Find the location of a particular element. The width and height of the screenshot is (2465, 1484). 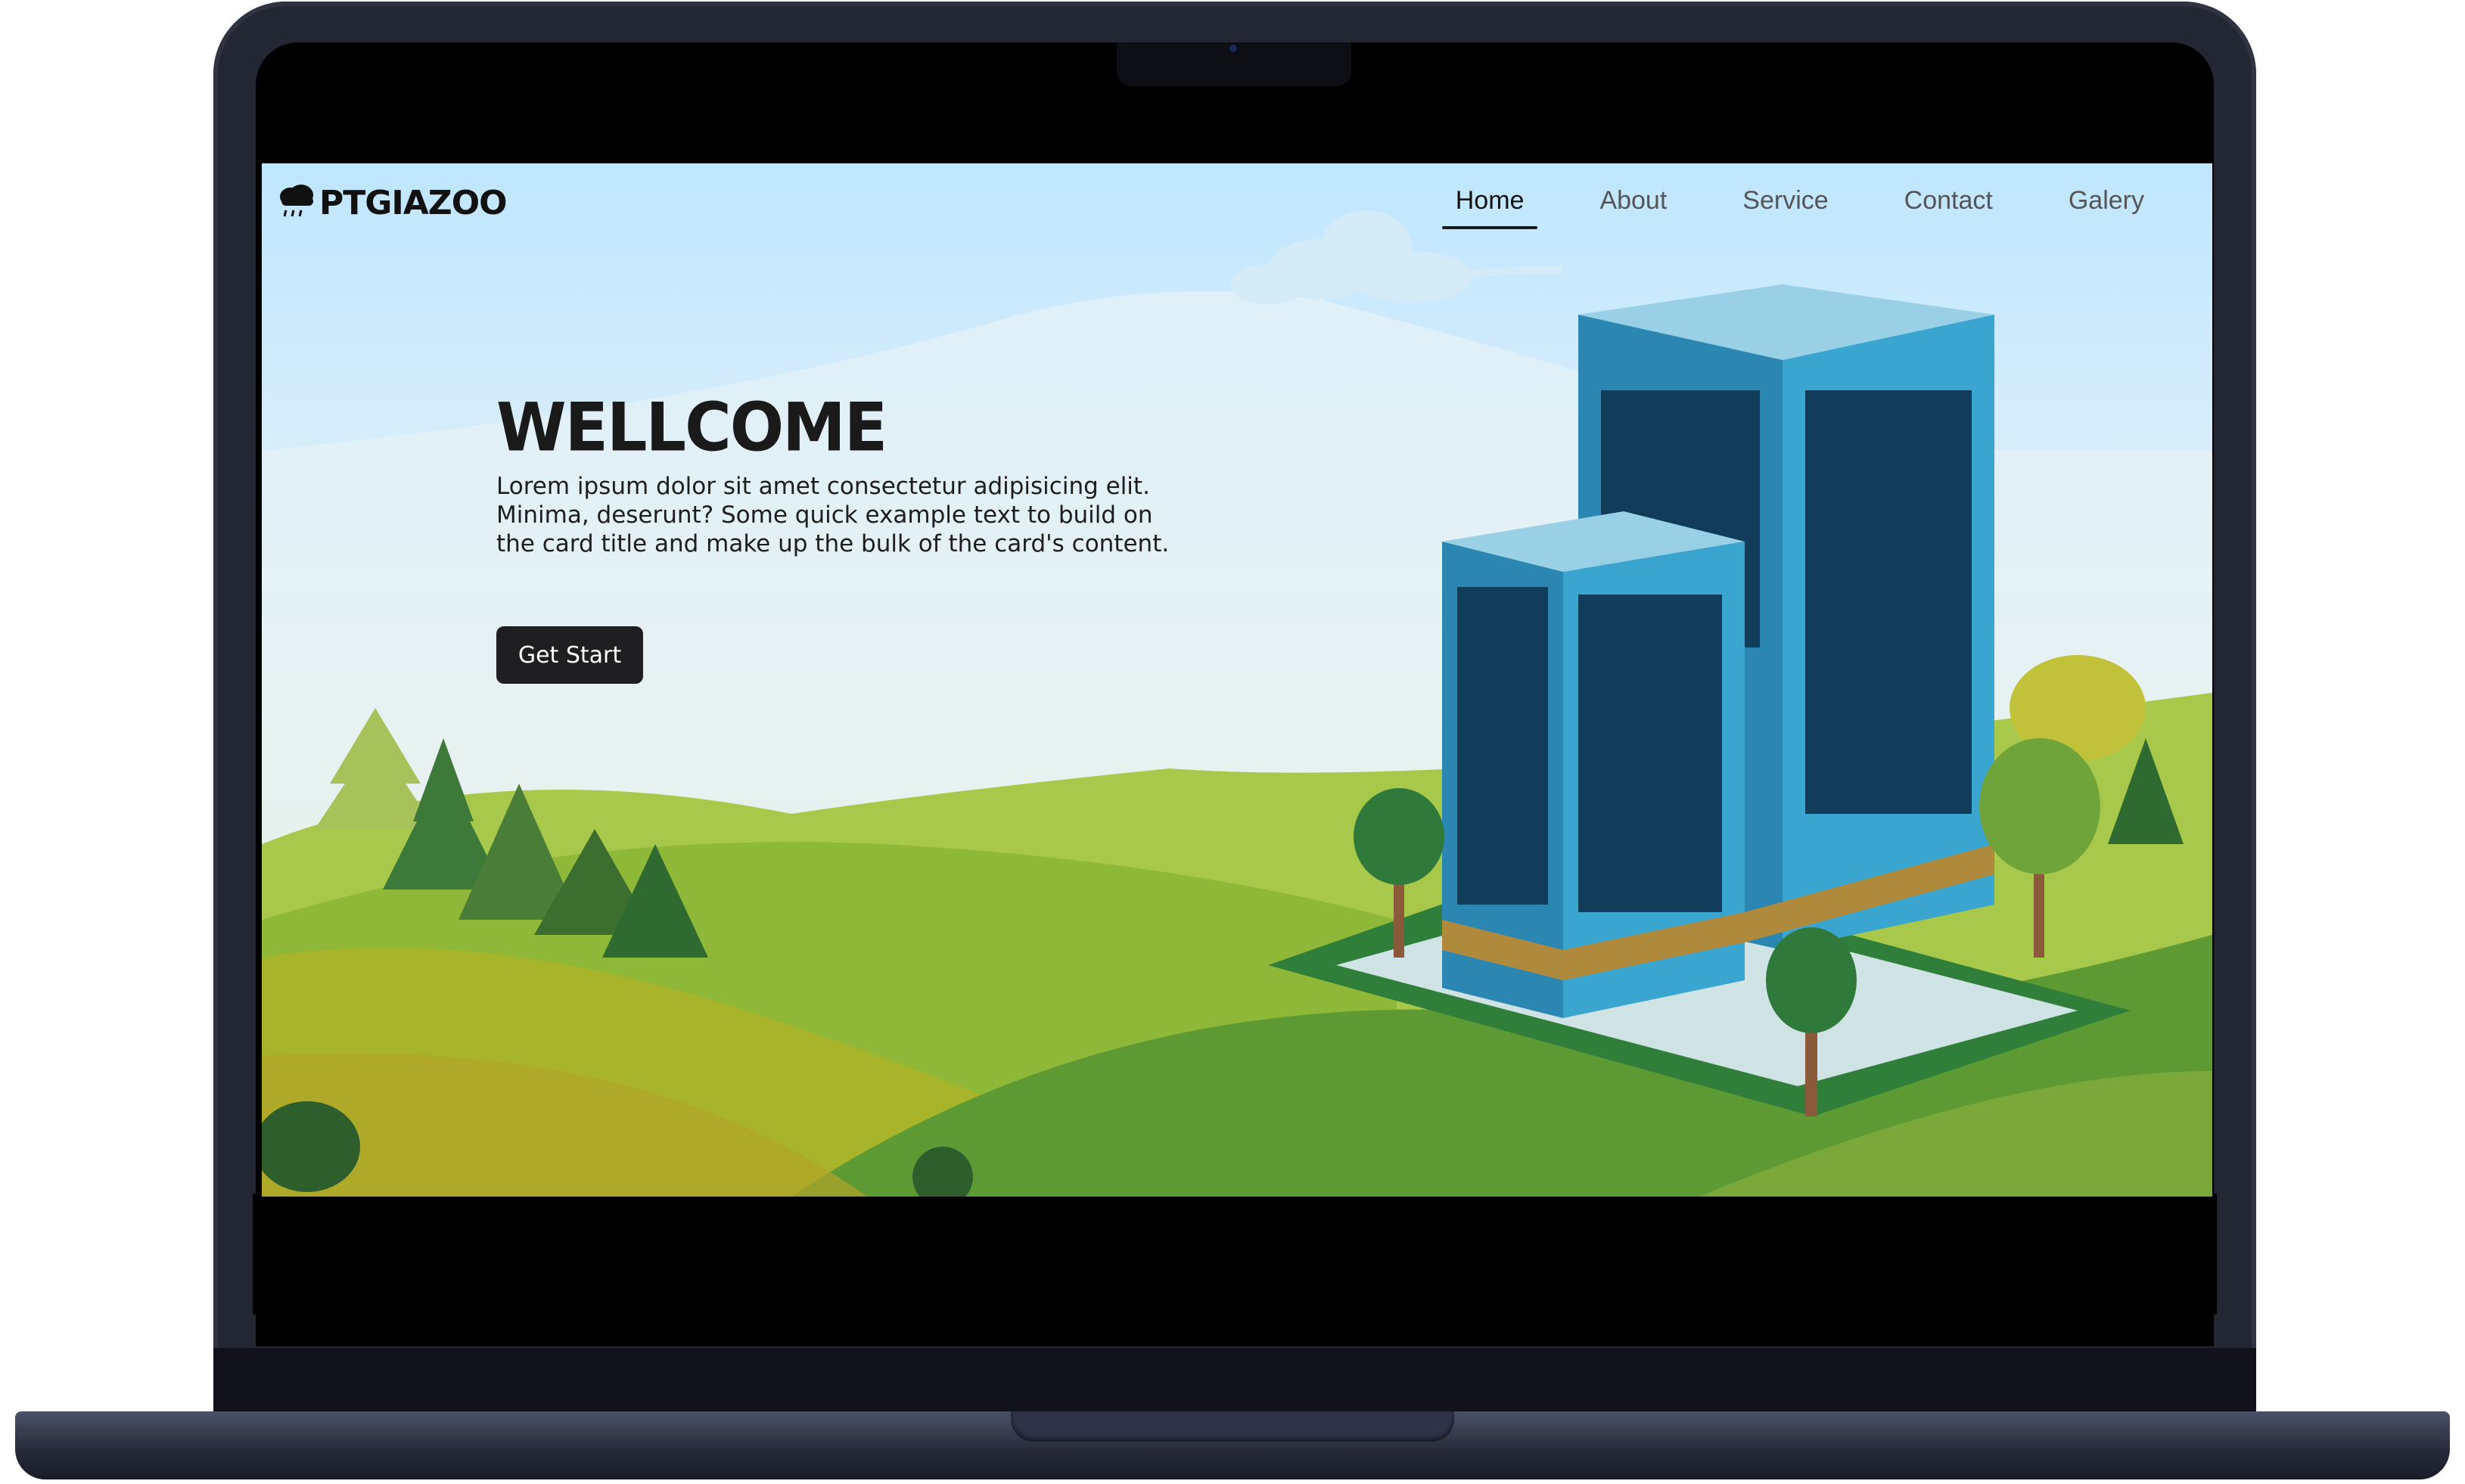

camera-icon is located at coordinates (1233, 48).